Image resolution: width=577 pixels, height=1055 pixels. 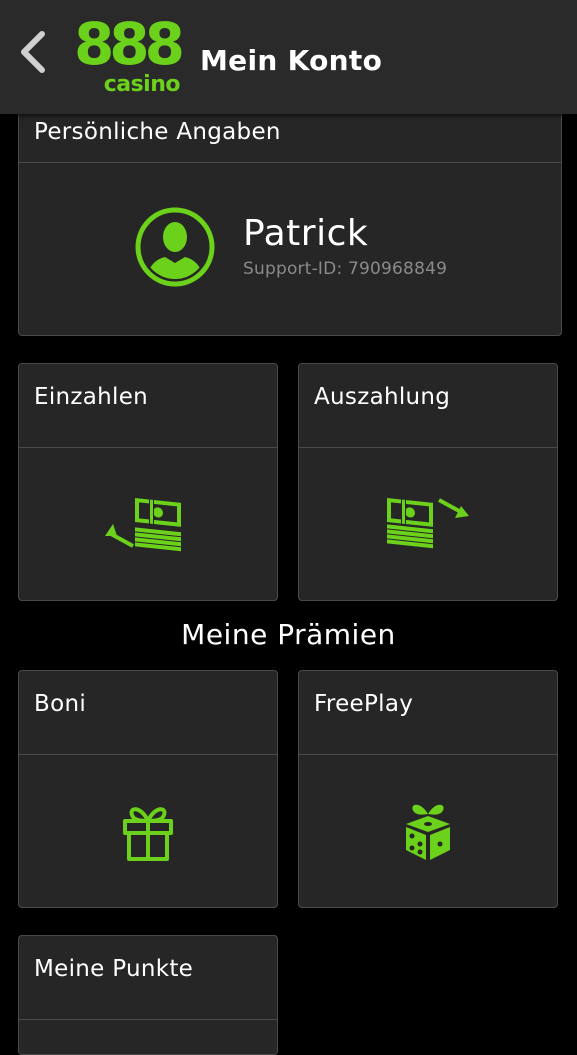 What do you see at coordinates (114, 969) in the screenshot?
I see `points-label: Meine Punkte` at bounding box center [114, 969].